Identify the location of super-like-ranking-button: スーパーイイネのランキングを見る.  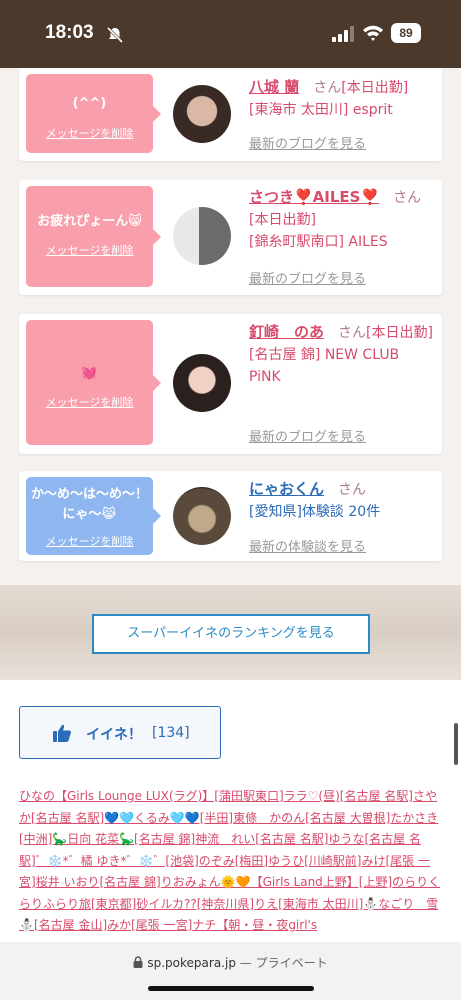
(231, 634).